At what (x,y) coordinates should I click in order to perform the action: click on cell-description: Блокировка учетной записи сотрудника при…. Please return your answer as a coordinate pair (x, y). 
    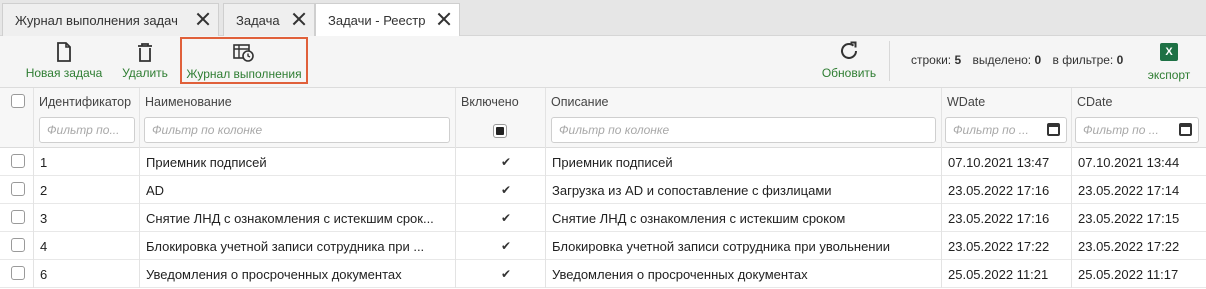
    Looking at the image, I should click on (744, 246).